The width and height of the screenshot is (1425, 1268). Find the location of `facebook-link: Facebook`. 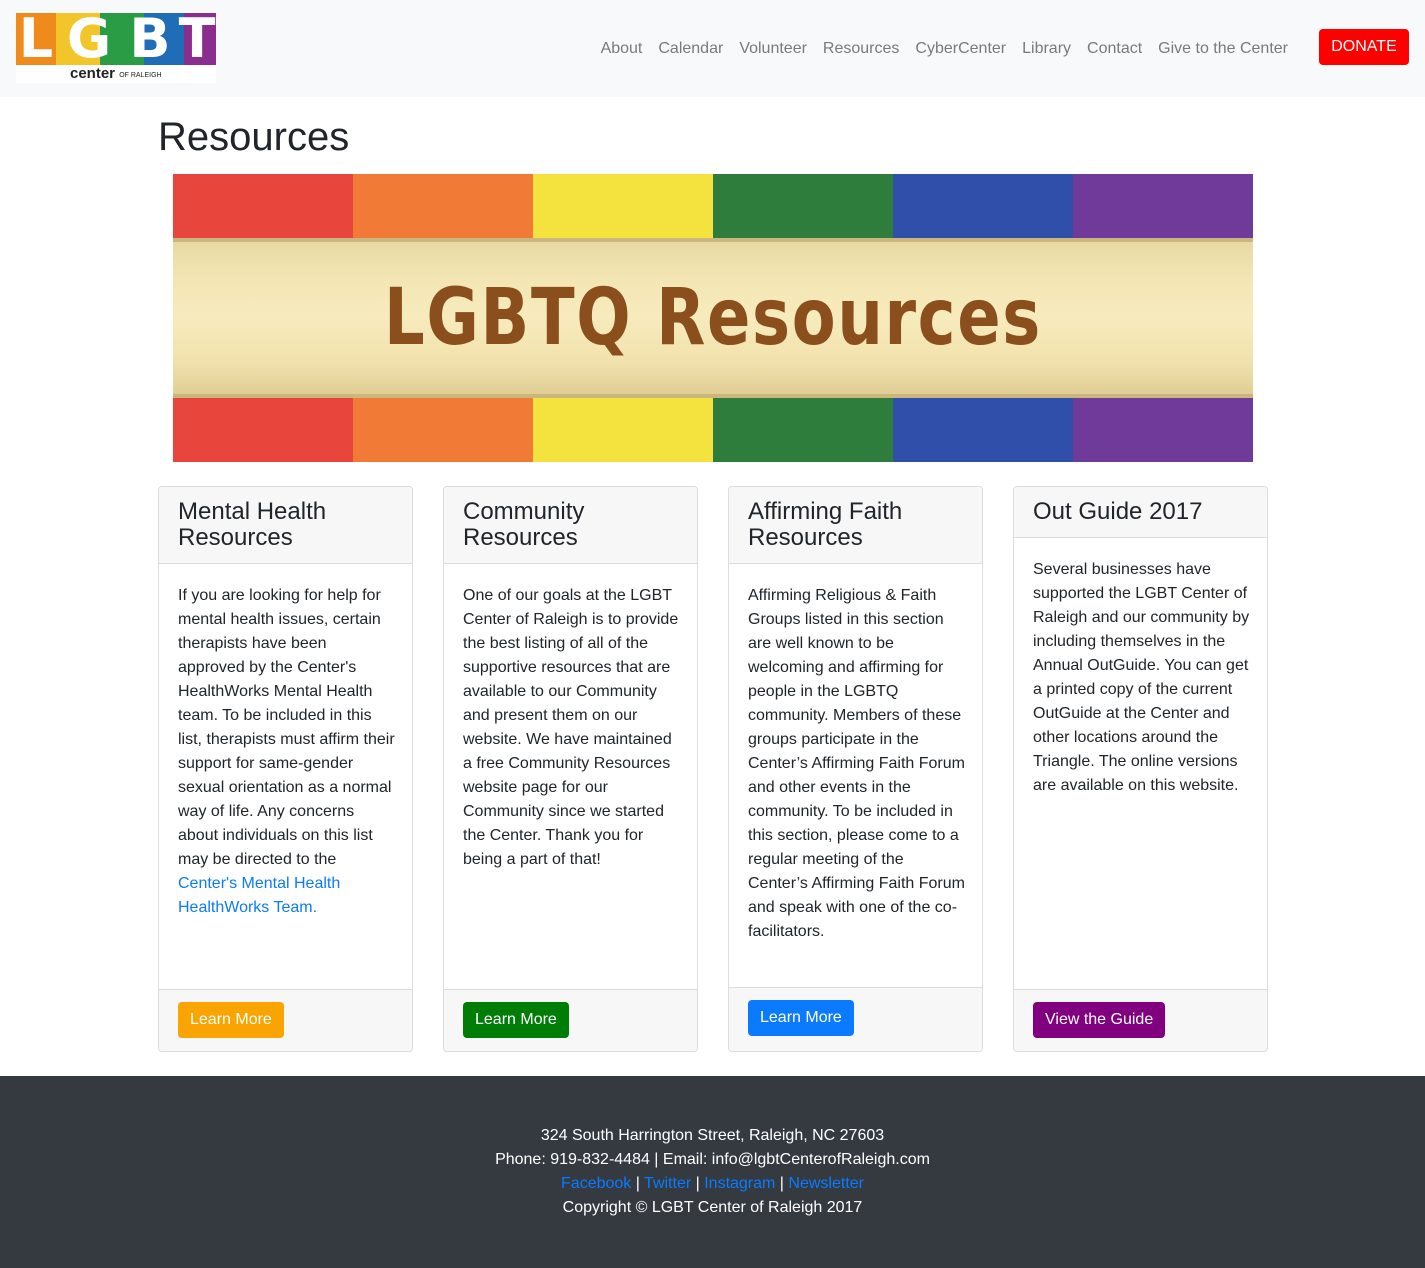

facebook-link: Facebook is located at coordinates (596, 1183).